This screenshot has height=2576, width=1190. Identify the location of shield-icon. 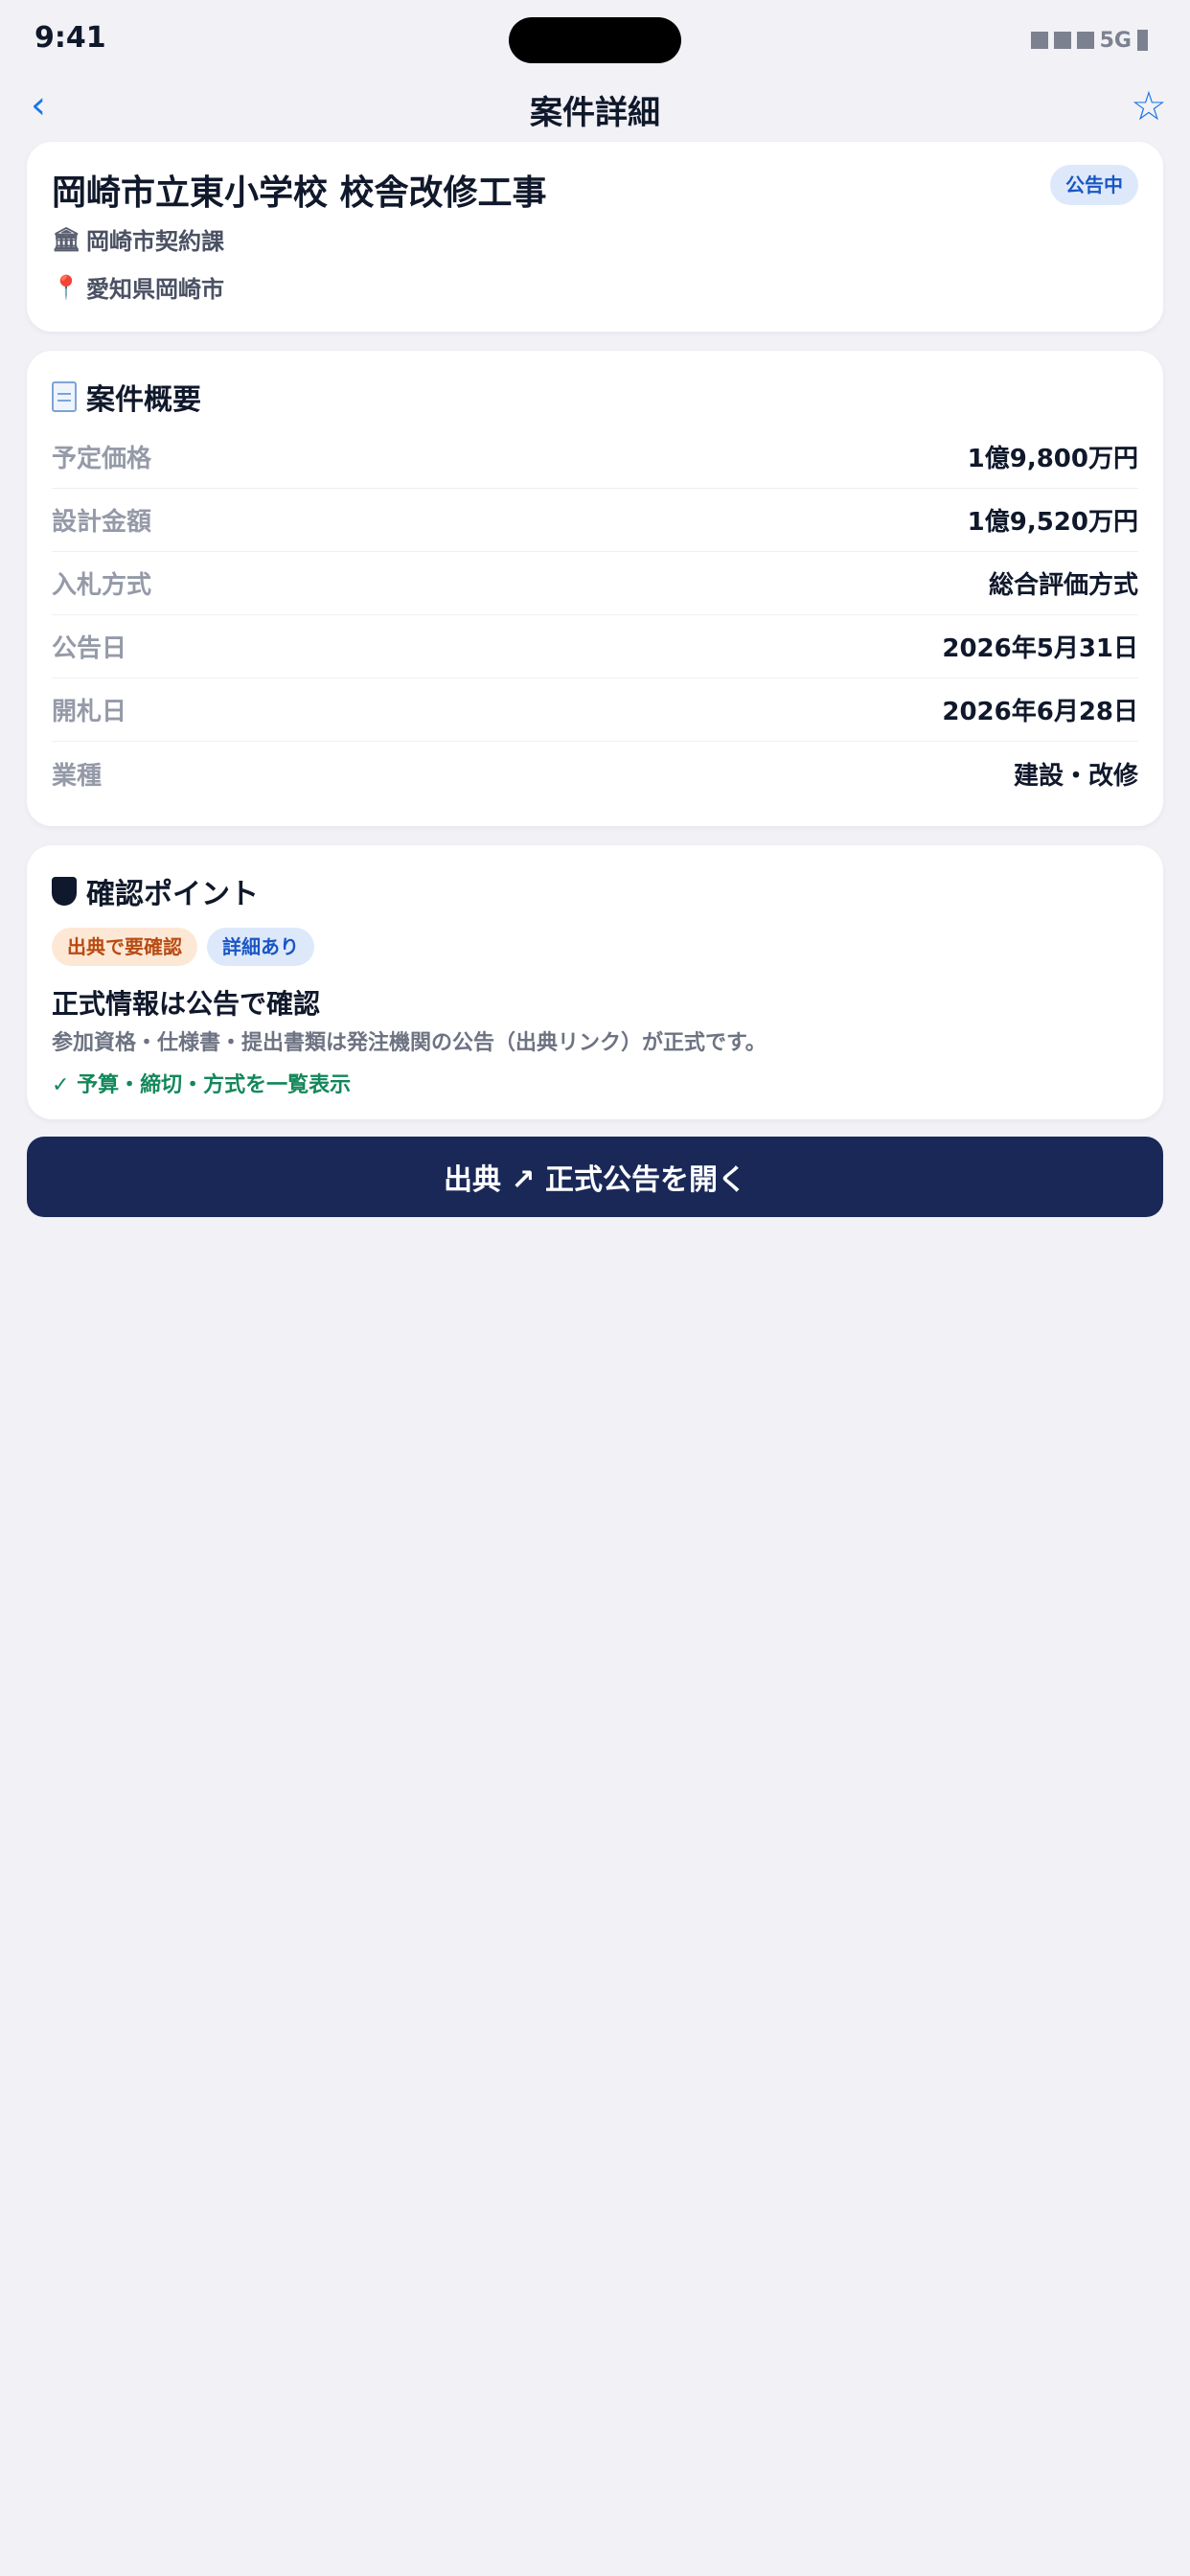
(64, 891).